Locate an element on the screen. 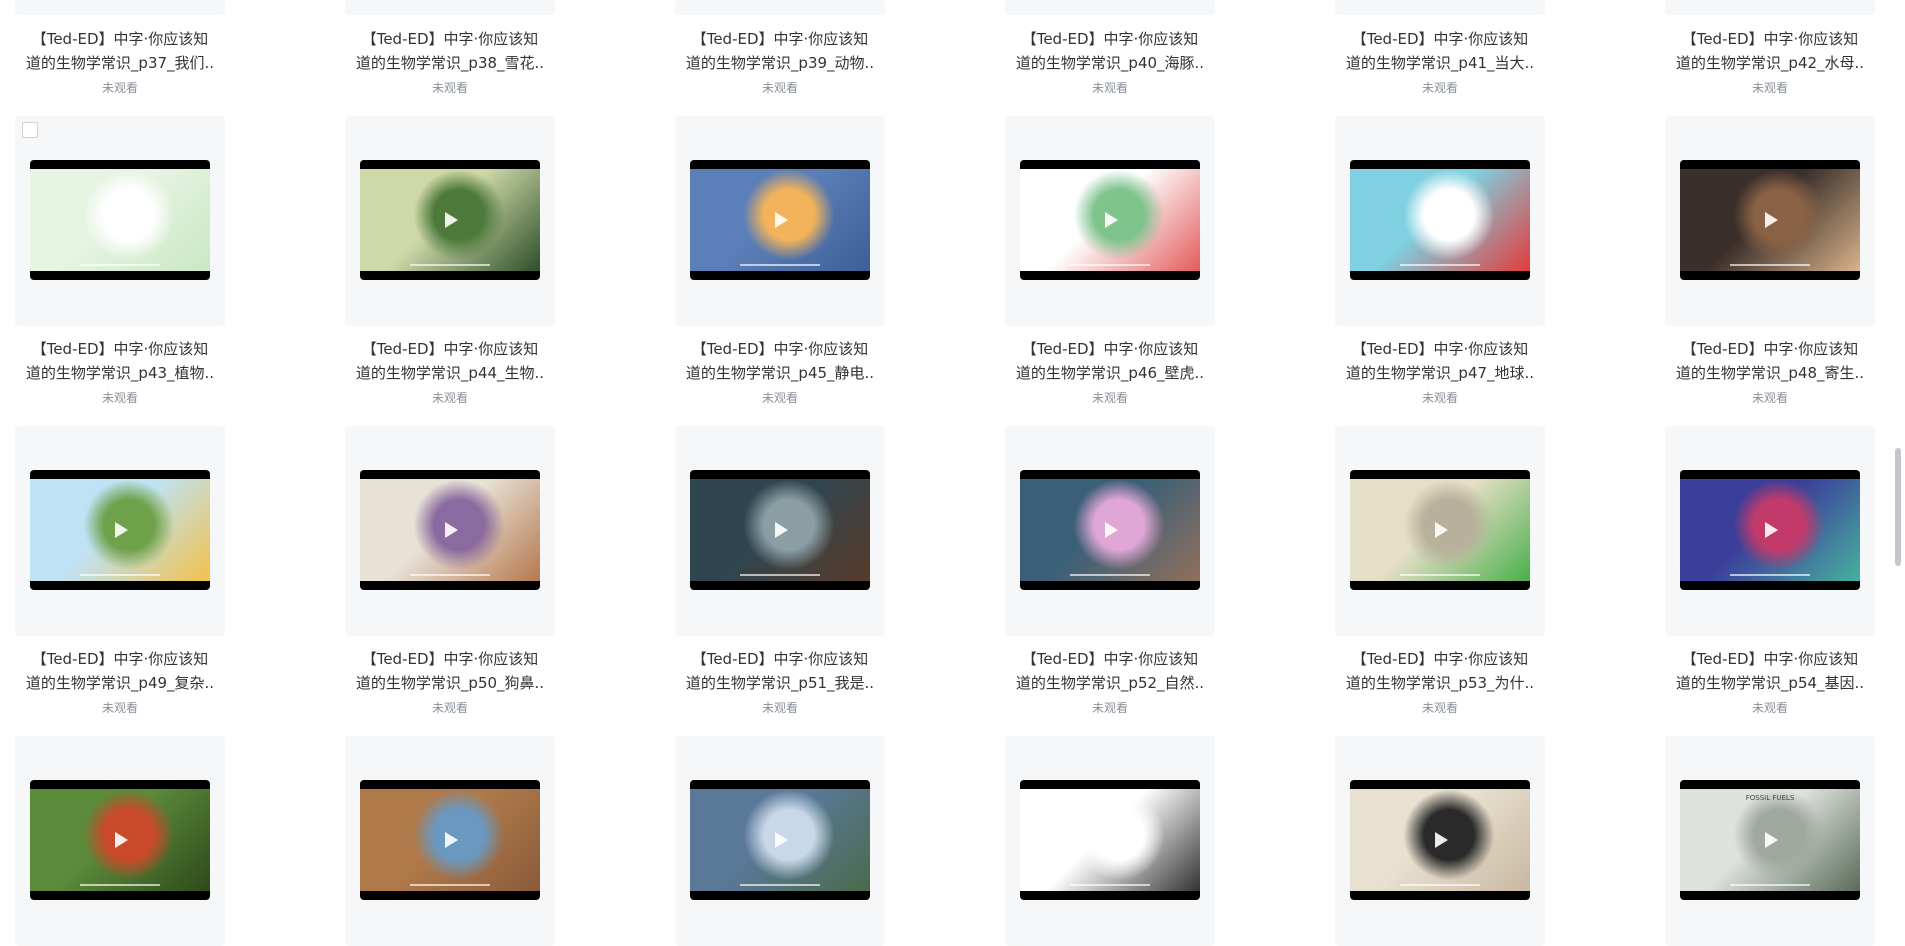 The width and height of the screenshot is (1905, 946). video-thumbnail: FOSSIL FUELS is located at coordinates (1770, 840).